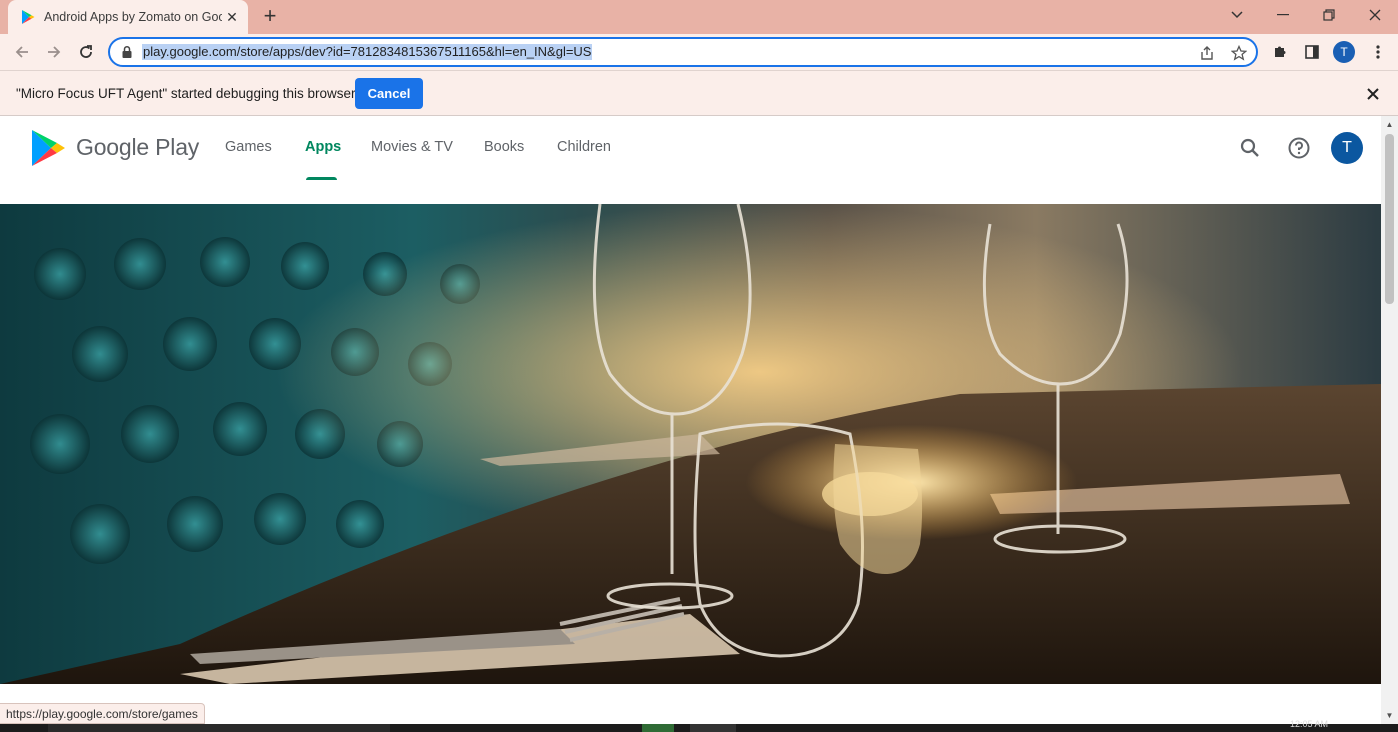 This screenshot has width=1398, height=732. Describe the element at coordinates (504, 147) in the screenshot. I see `nav-books: Books` at that location.